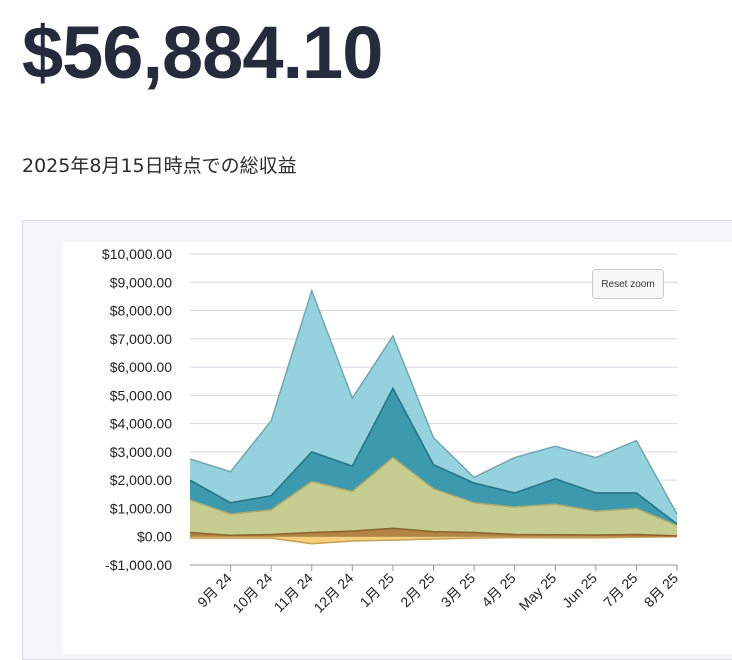  What do you see at coordinates (417, 590) in the screenshot?
I see `x-tick-label: 2月 25` at bounding box center [417, 590].